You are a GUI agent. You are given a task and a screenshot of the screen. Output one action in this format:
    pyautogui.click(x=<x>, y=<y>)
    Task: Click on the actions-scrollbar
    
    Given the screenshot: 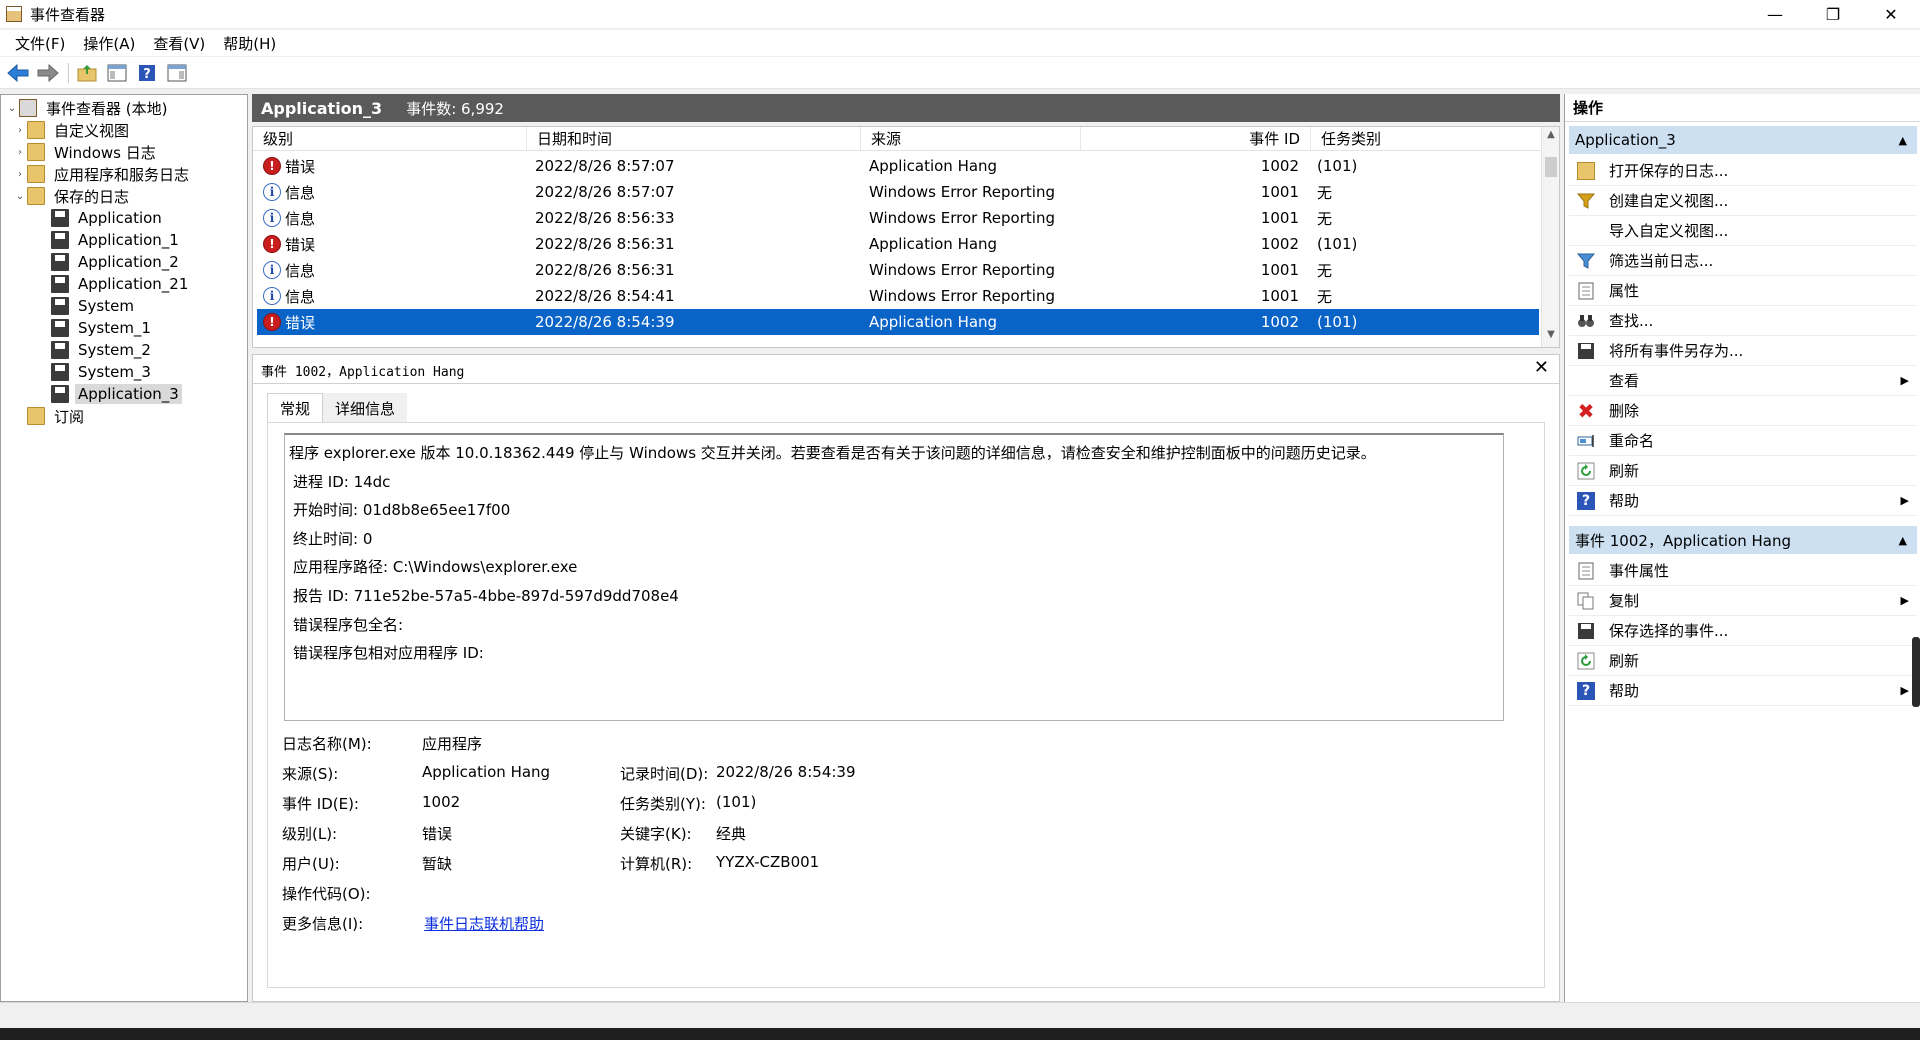 What is the action you would take?
    pyautogui.click(x=1916, y=672)
    